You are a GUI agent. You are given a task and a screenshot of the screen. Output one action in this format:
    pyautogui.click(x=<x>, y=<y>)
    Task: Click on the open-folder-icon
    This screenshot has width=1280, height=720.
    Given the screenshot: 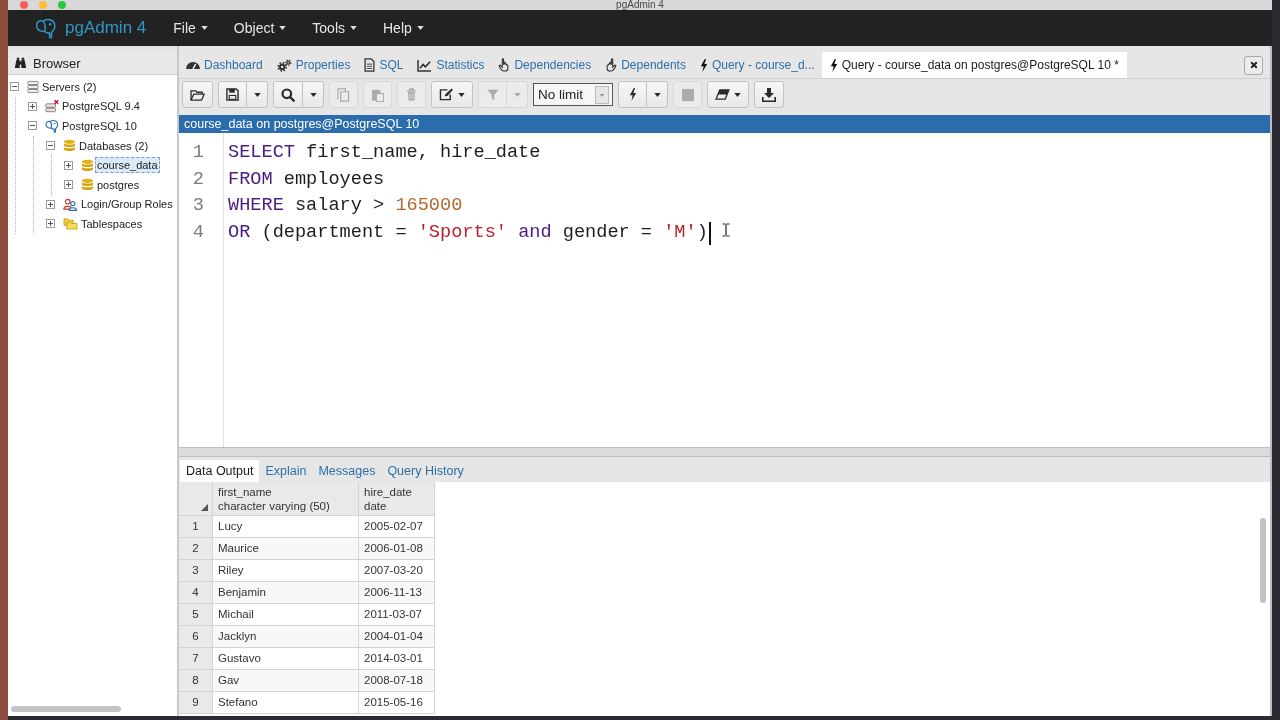 What is the action you would take?
    pyautogui.click(x=197, y=94)
    